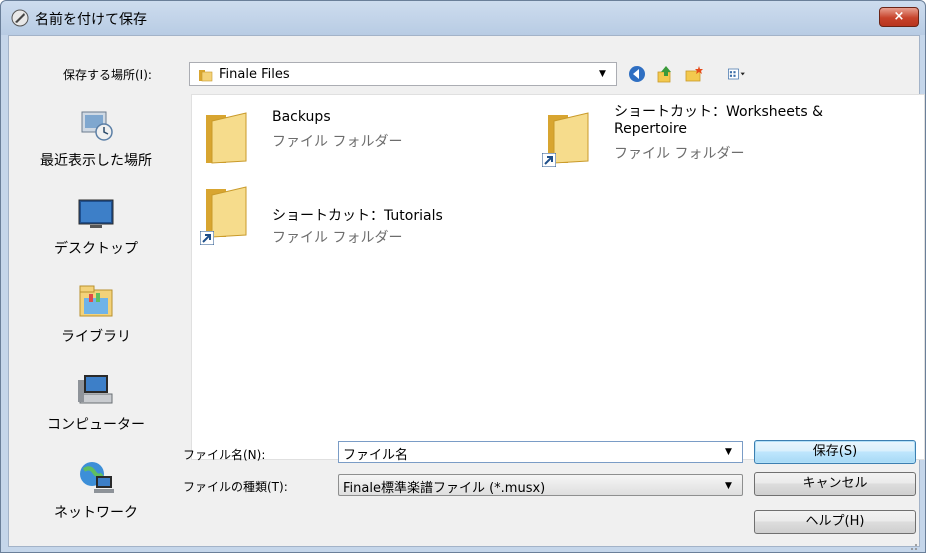  What do you see at coordinates (835, 452) in the screenshot?
I see `save-button: 保存(S)` at bounding box center [835, 452].